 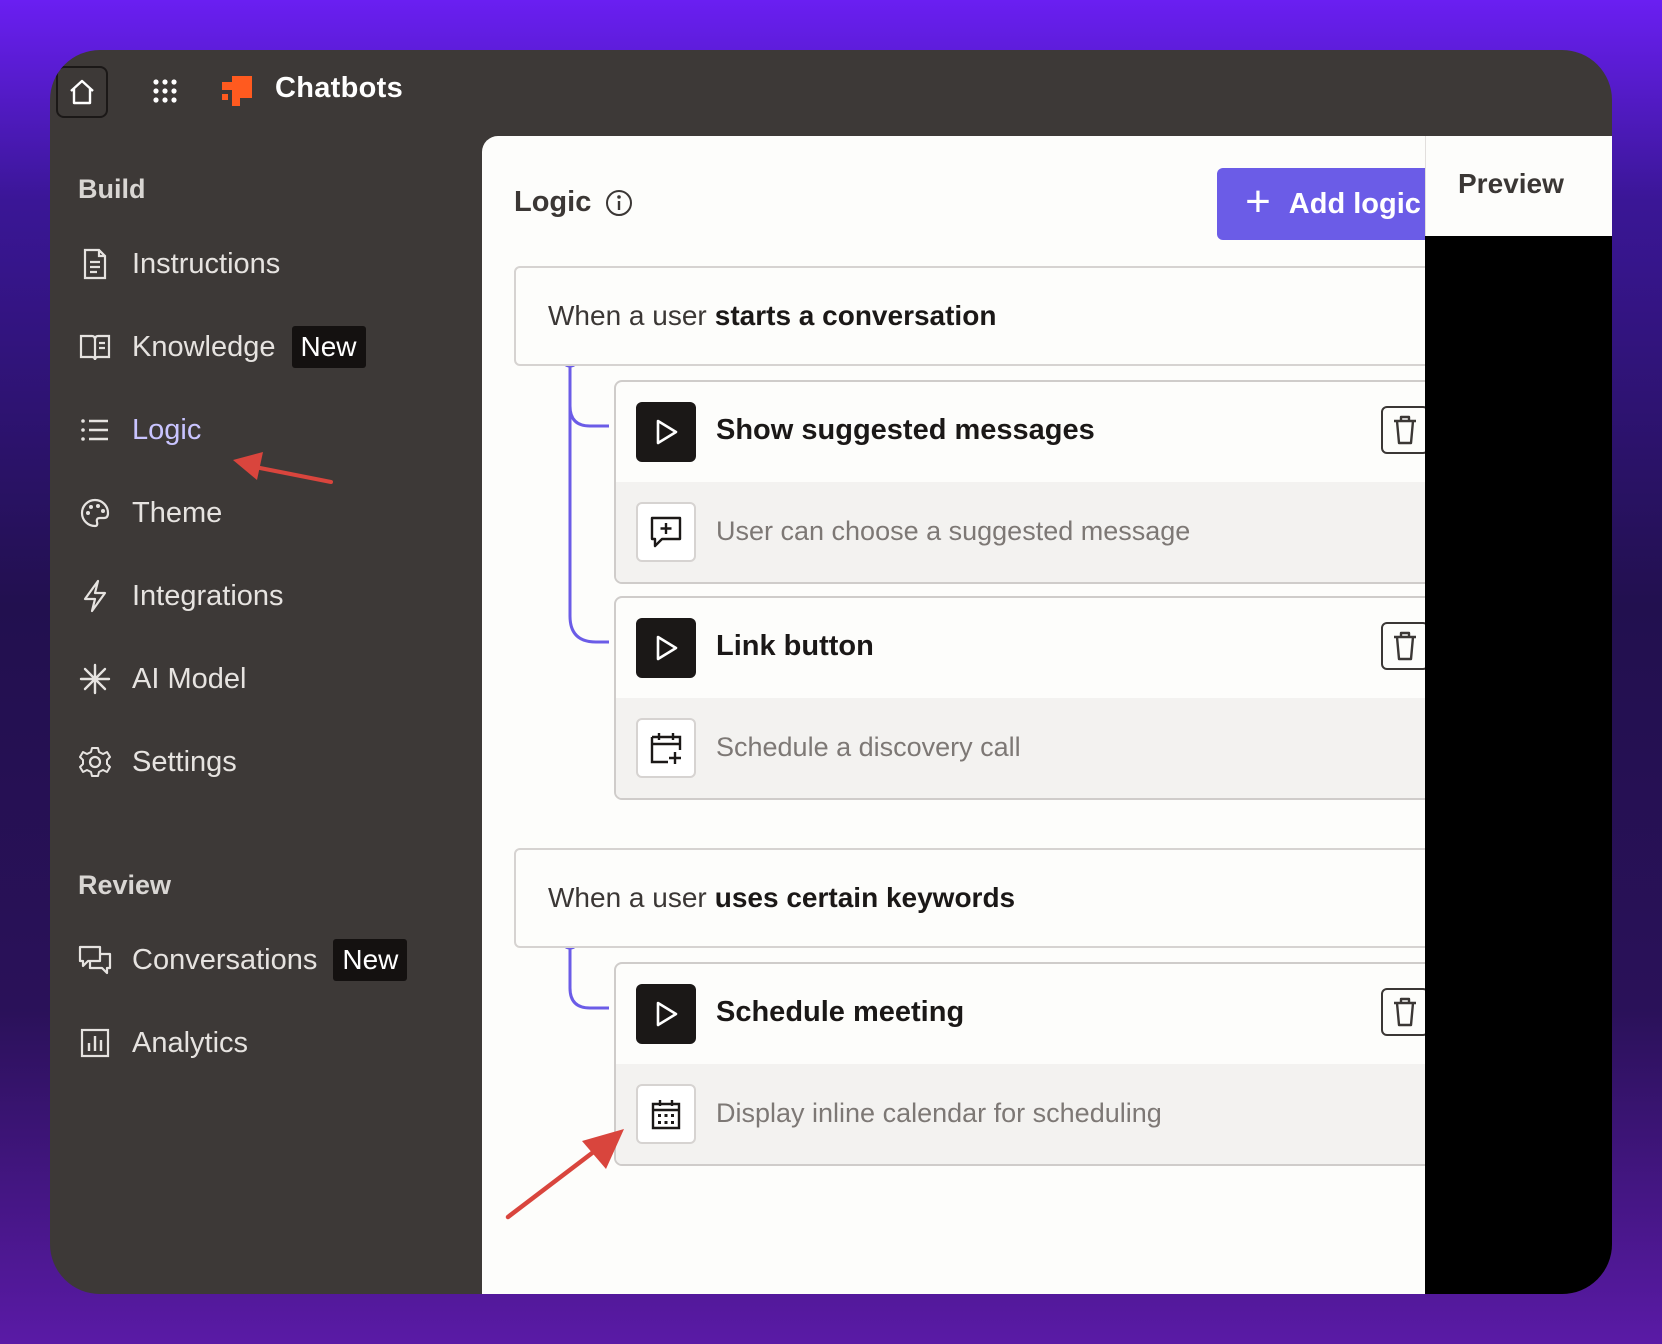 I want to click on apps-grid-button, so click(x=165, y=91).